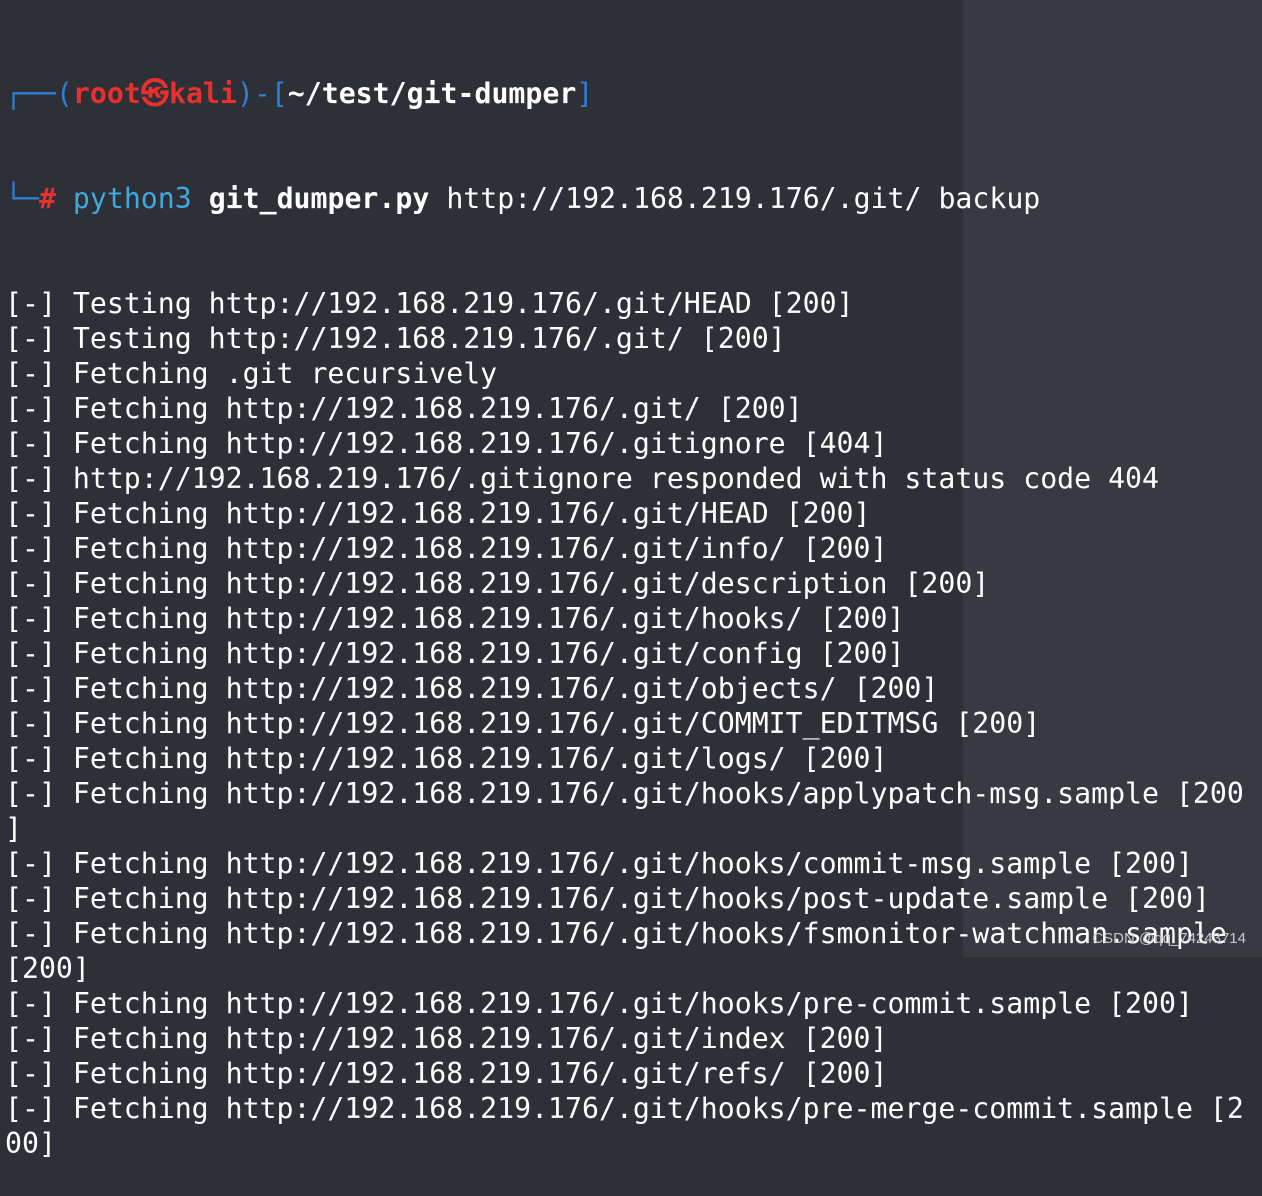  I want to click on output-line: ], so click(13, 828).